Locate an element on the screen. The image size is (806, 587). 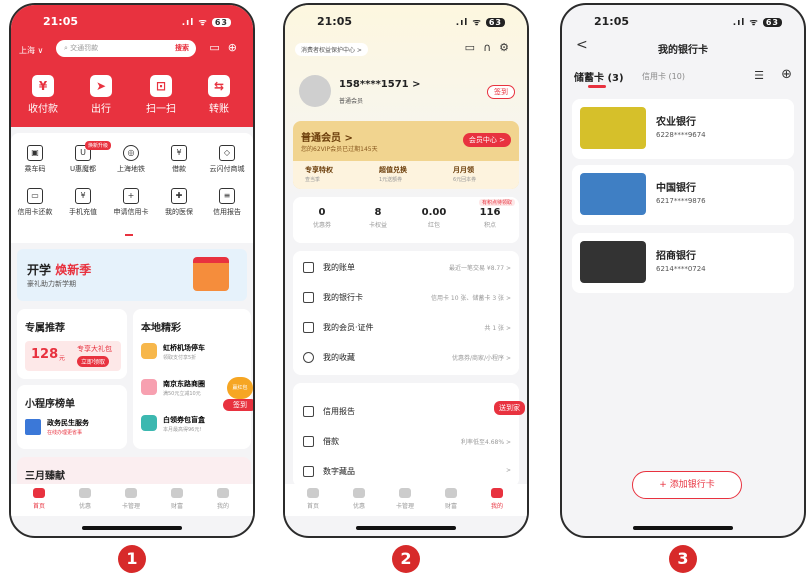
grid-item-mall: ◇ 云闪付商城 is located at coordinates (227, 159).